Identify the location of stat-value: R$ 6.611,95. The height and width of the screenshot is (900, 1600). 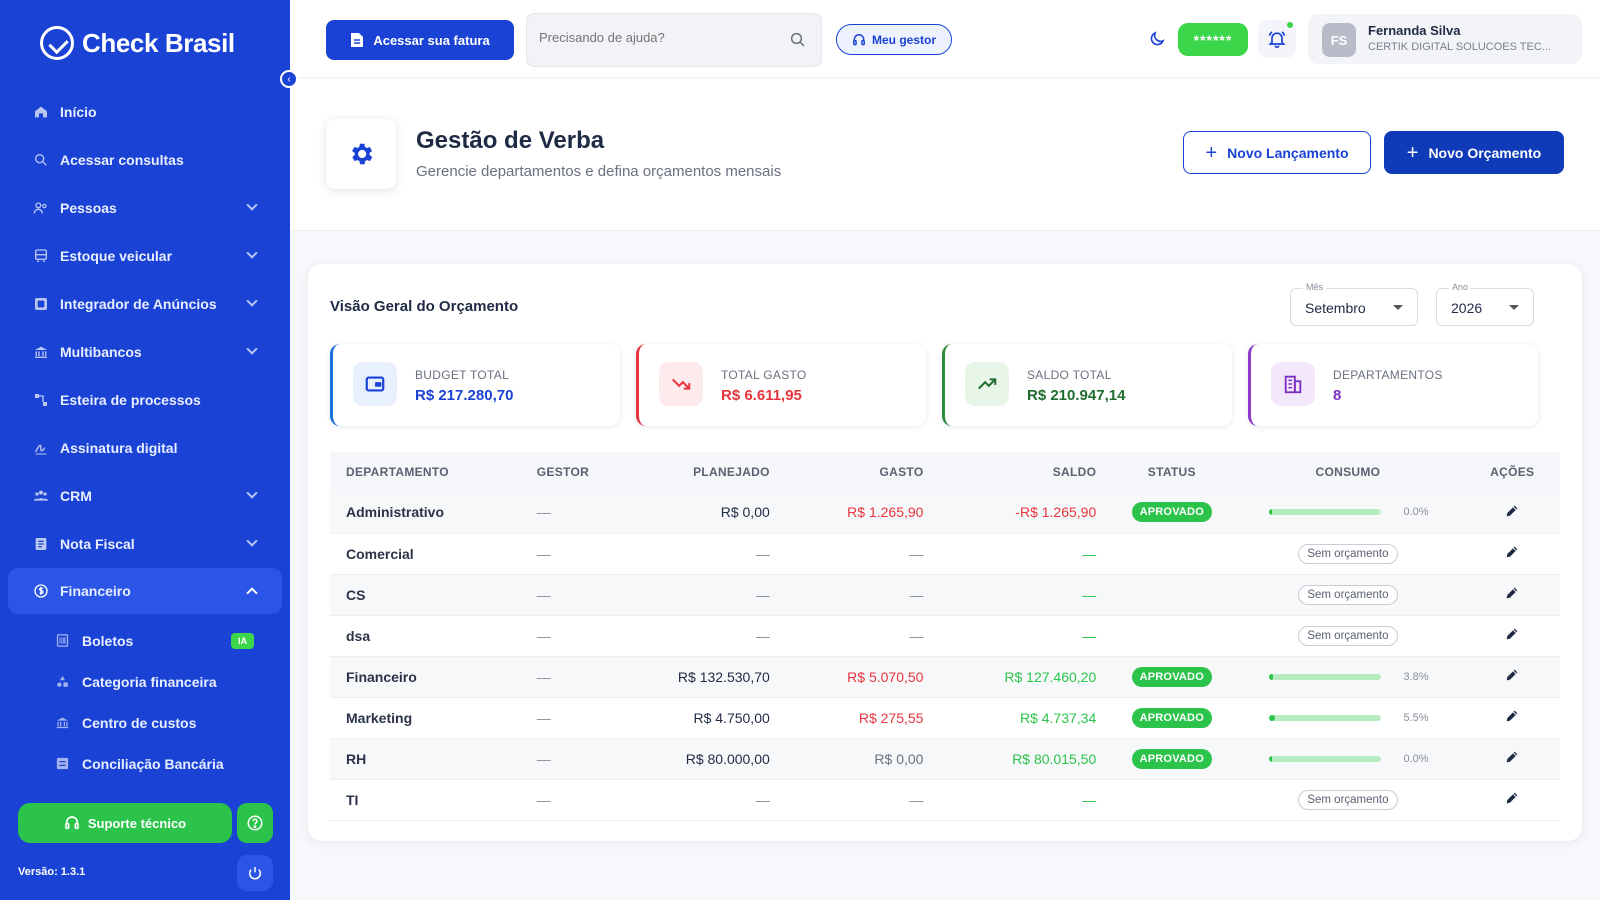
(761, 395).